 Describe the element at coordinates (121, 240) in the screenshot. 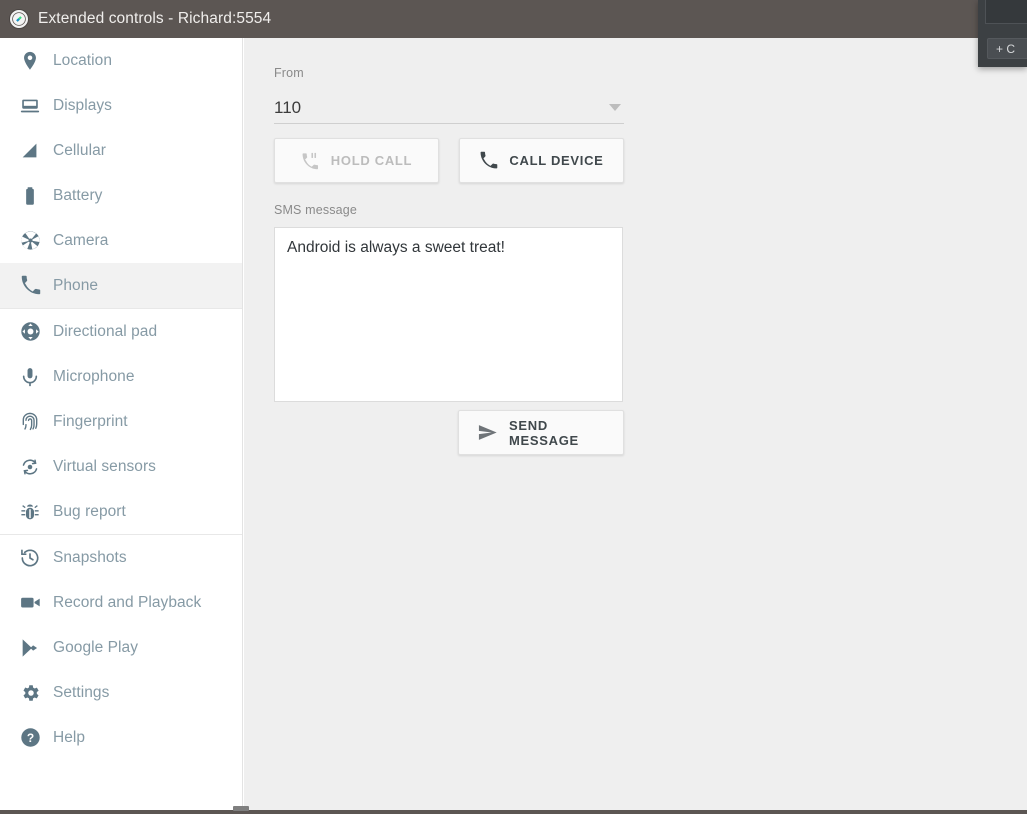

I see `sidebar-item-camera: Camera` at that location.